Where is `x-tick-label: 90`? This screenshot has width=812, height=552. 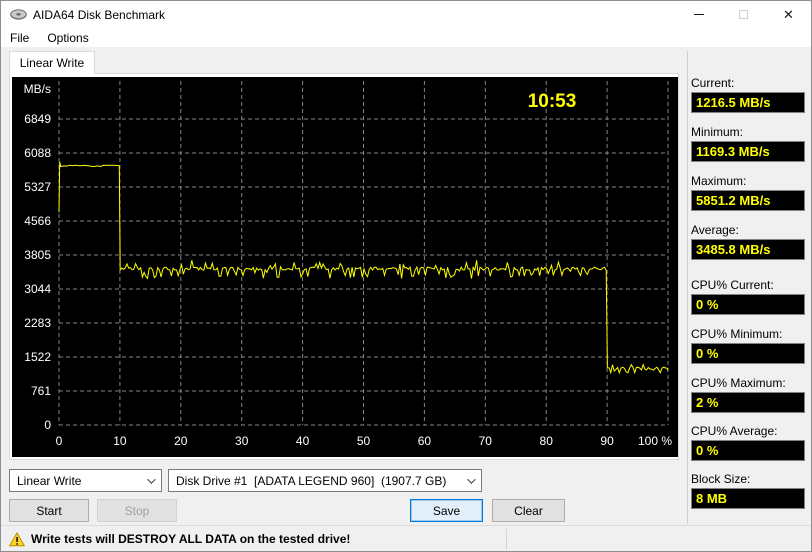 x-tick-label: 90 is located at coordinates (607, 441).